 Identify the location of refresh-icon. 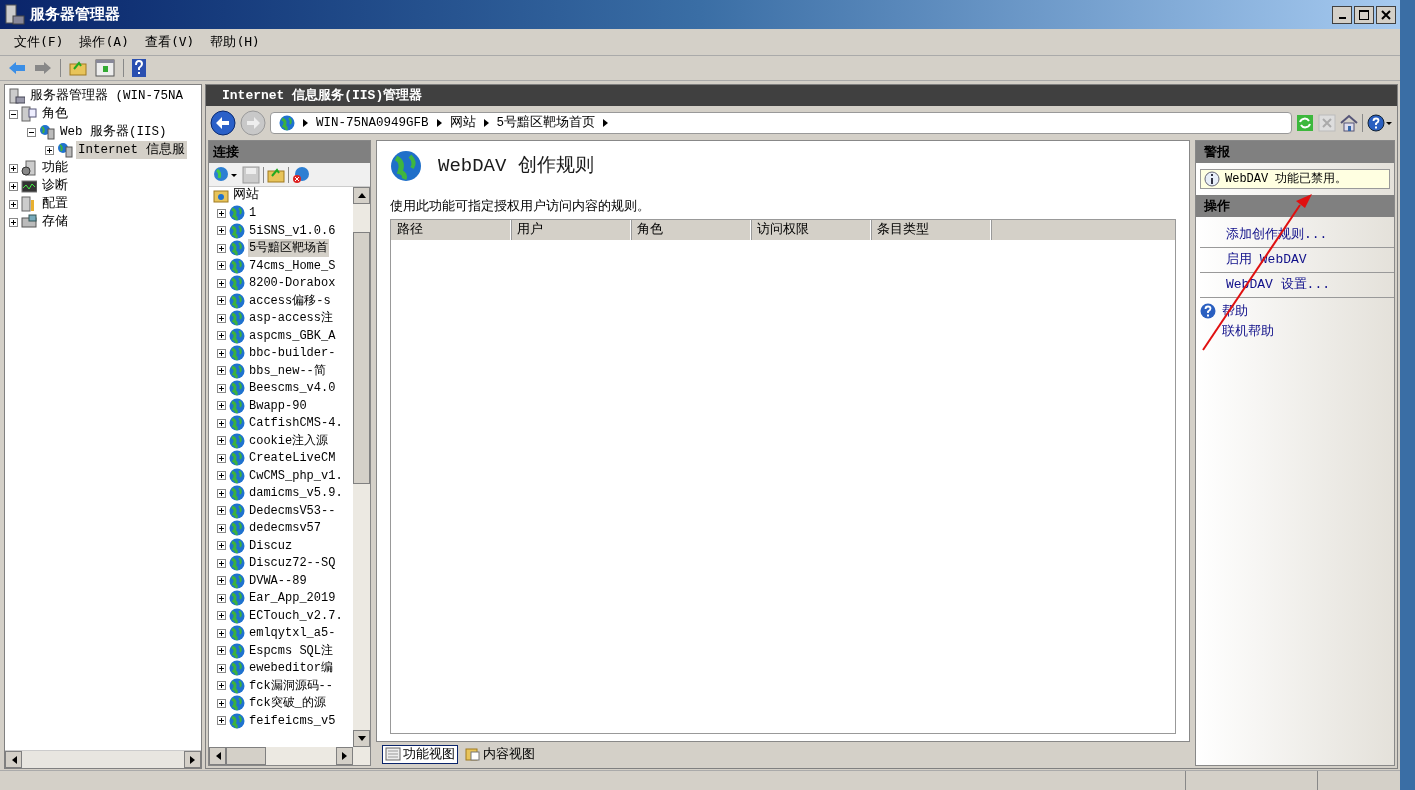
(1305, 123).